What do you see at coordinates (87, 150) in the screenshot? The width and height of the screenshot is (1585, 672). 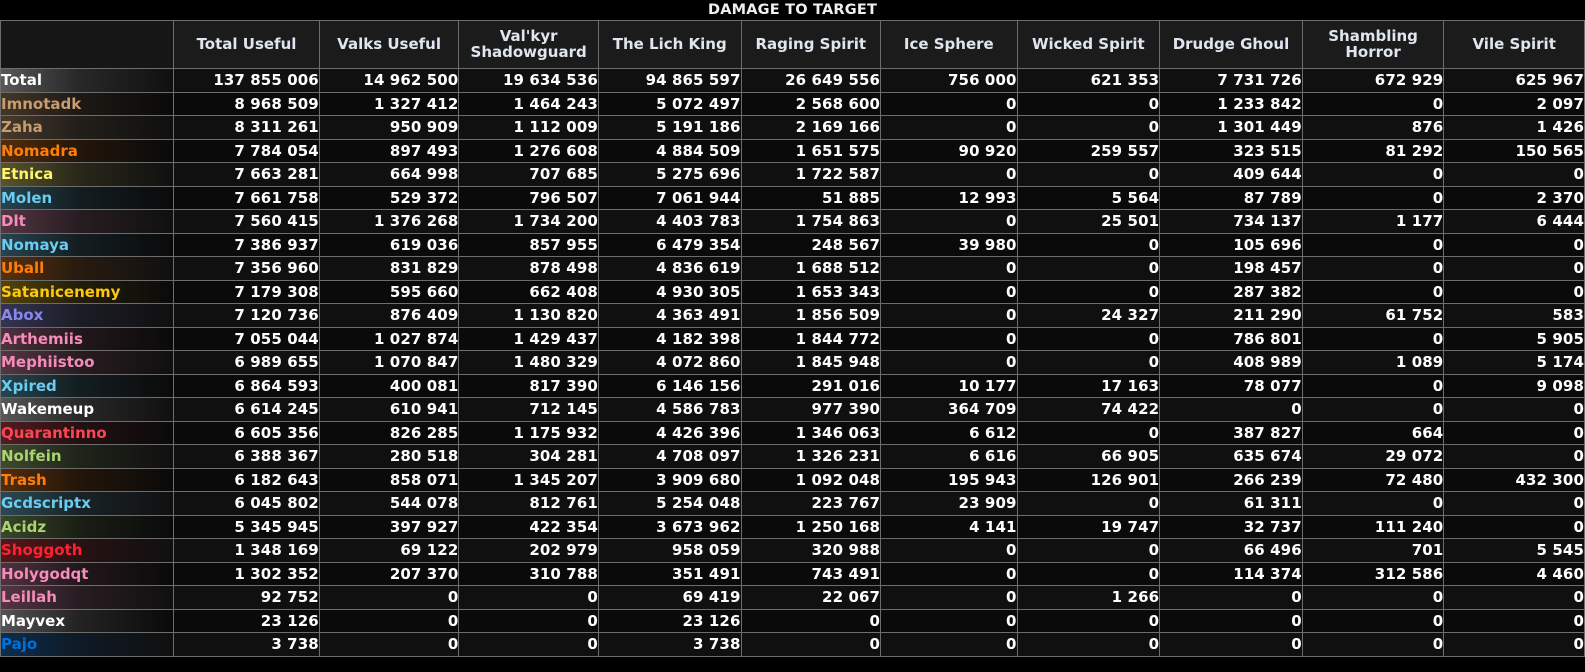 I see `player-name-cell: Nomadra` at bounding box center [87, 150].